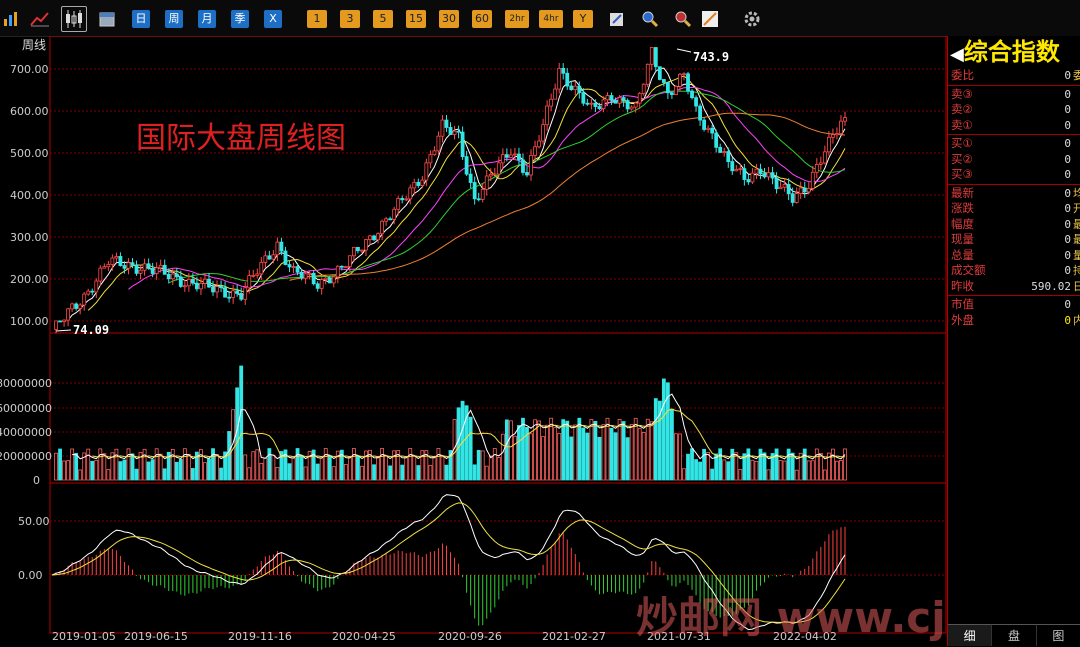  I want to click on quote-label: 外盘, so click(962, 319).